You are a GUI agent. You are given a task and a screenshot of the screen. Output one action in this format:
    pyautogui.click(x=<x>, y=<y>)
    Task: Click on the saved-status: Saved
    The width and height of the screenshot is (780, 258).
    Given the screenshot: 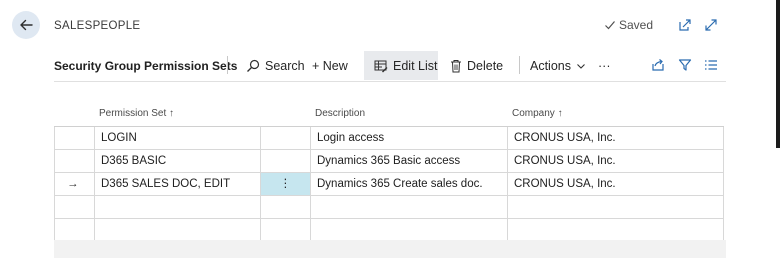 What is the action you would take?
    pyautogui.click(x=628, y=25)
    